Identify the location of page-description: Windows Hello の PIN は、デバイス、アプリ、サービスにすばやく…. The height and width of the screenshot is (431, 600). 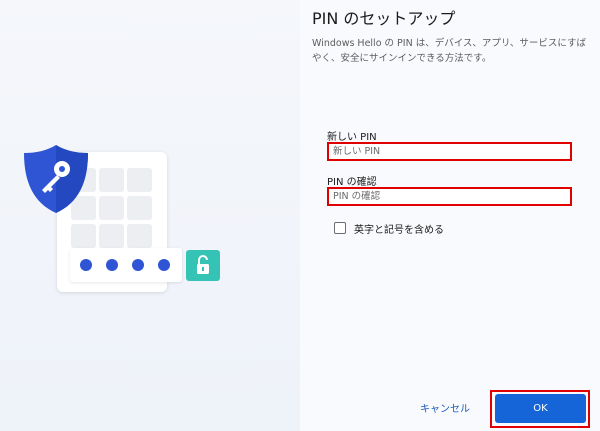
(449, 51).